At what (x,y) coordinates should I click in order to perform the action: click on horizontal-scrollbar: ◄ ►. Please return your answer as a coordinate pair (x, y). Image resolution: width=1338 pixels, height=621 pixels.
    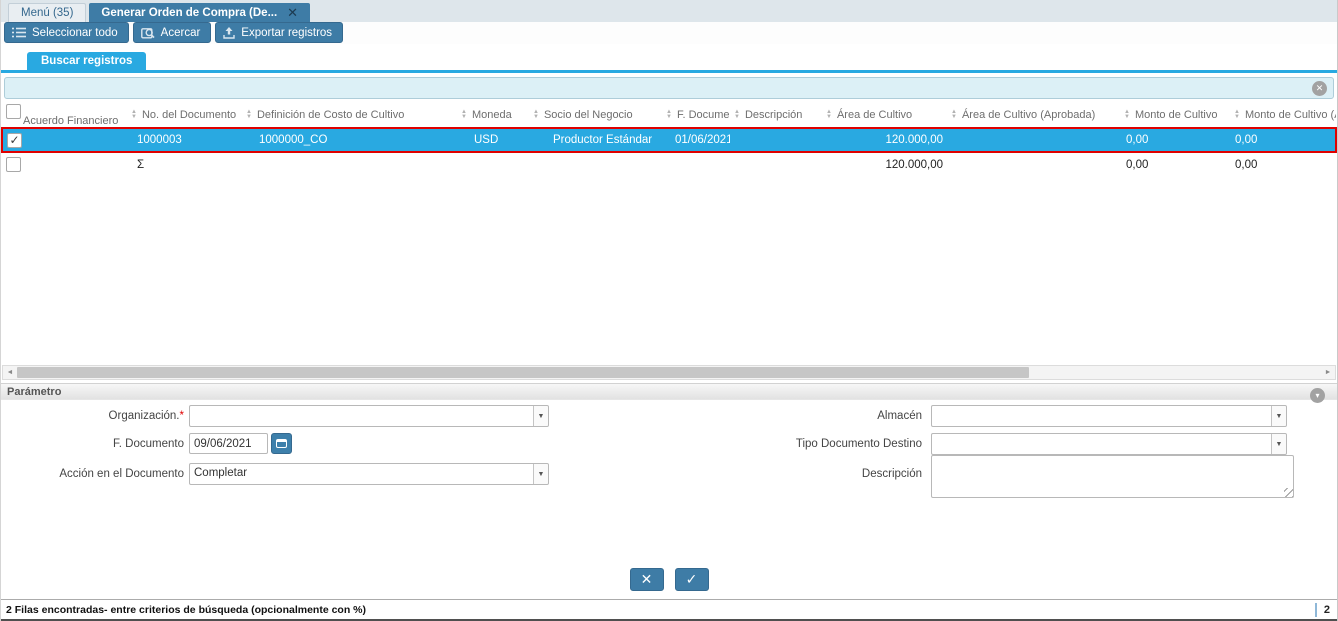
    Looking at the image, I should click on (669, 372).